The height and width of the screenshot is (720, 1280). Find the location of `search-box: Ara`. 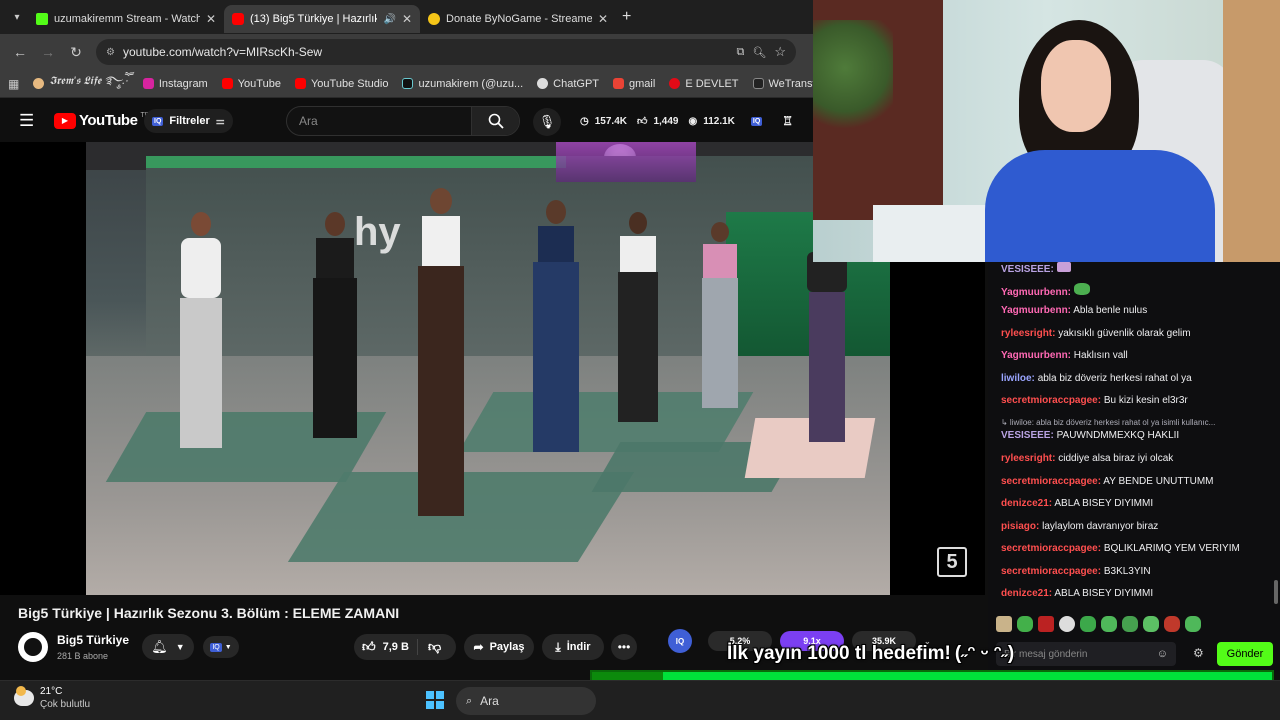

search-box: Ara is located at coordinates (403, 121).